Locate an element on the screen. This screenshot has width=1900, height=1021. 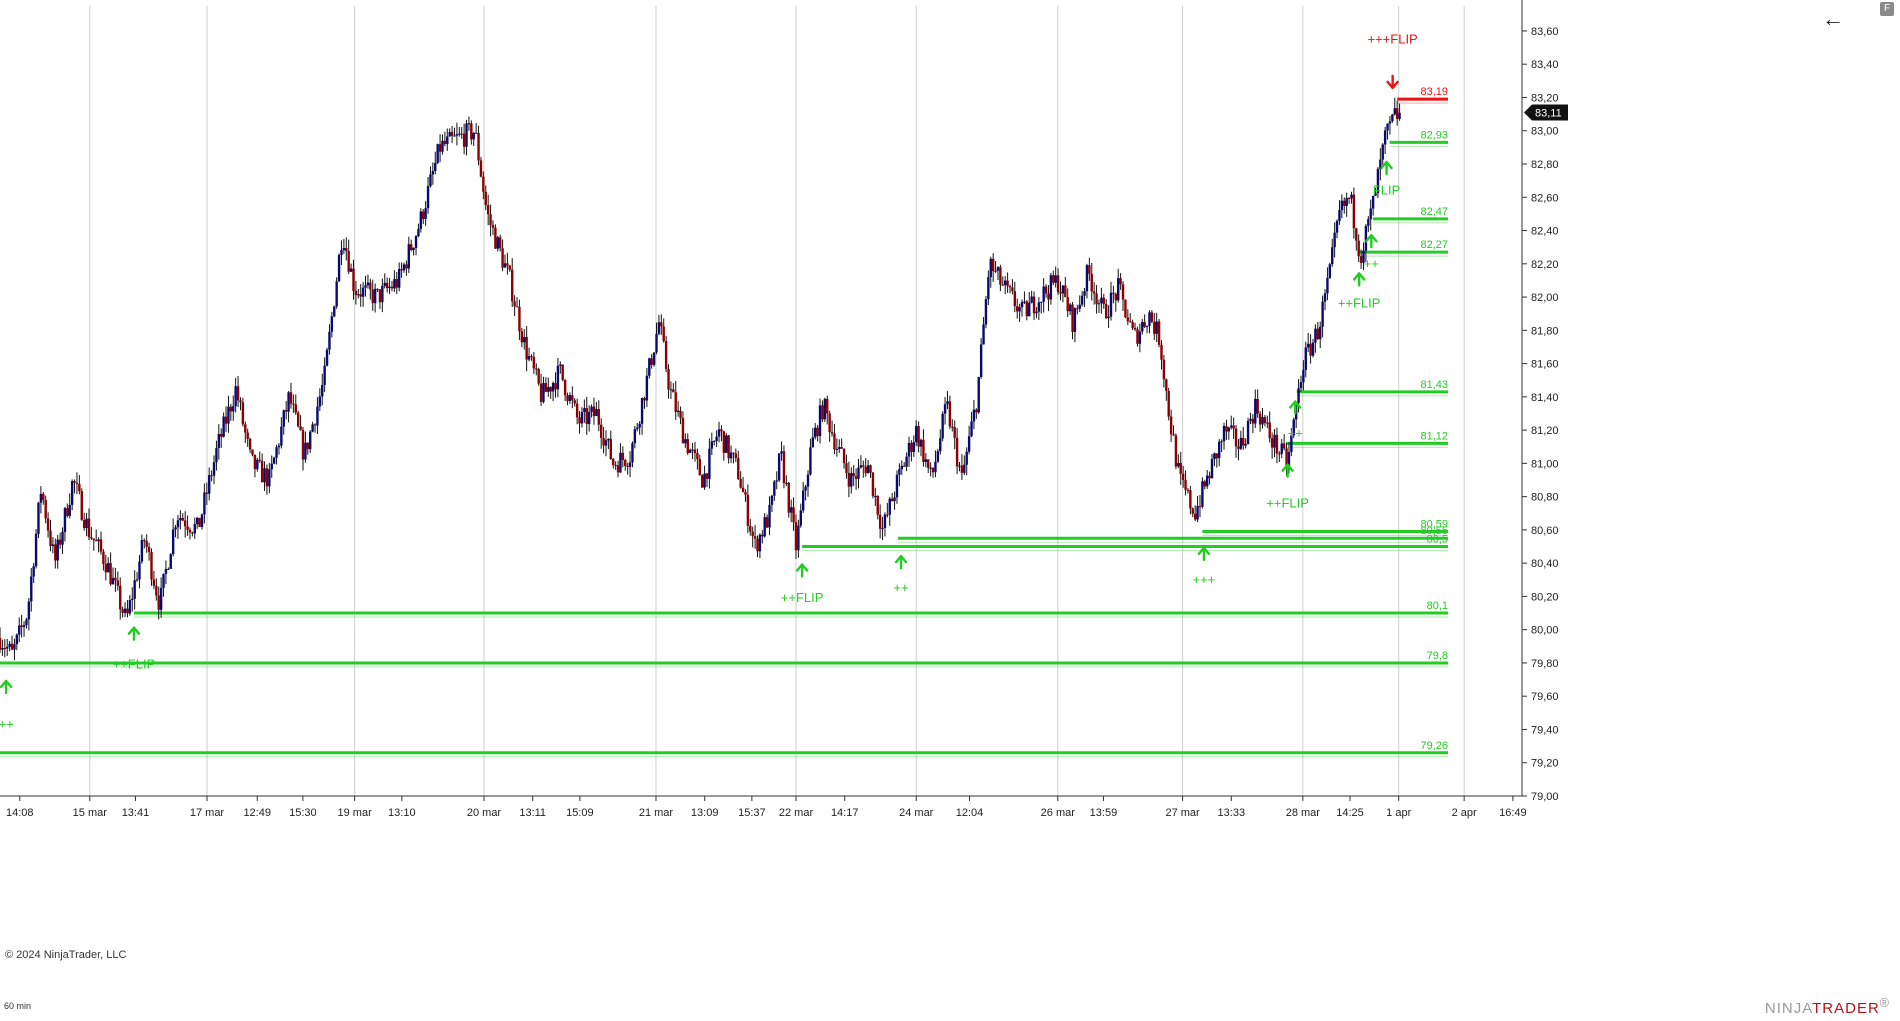
y-tick-label: 79,80 is located at coordinates (1545, 664).